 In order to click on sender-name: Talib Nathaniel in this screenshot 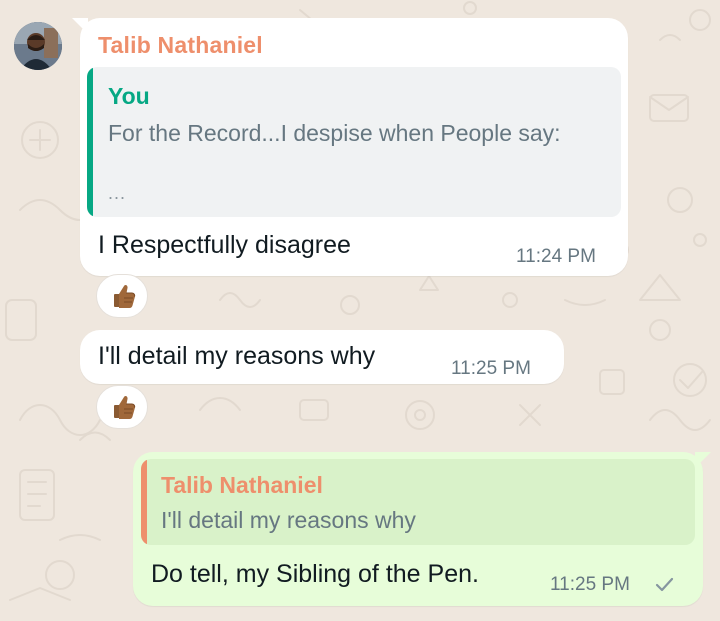, I will do `click(180, 45)`.